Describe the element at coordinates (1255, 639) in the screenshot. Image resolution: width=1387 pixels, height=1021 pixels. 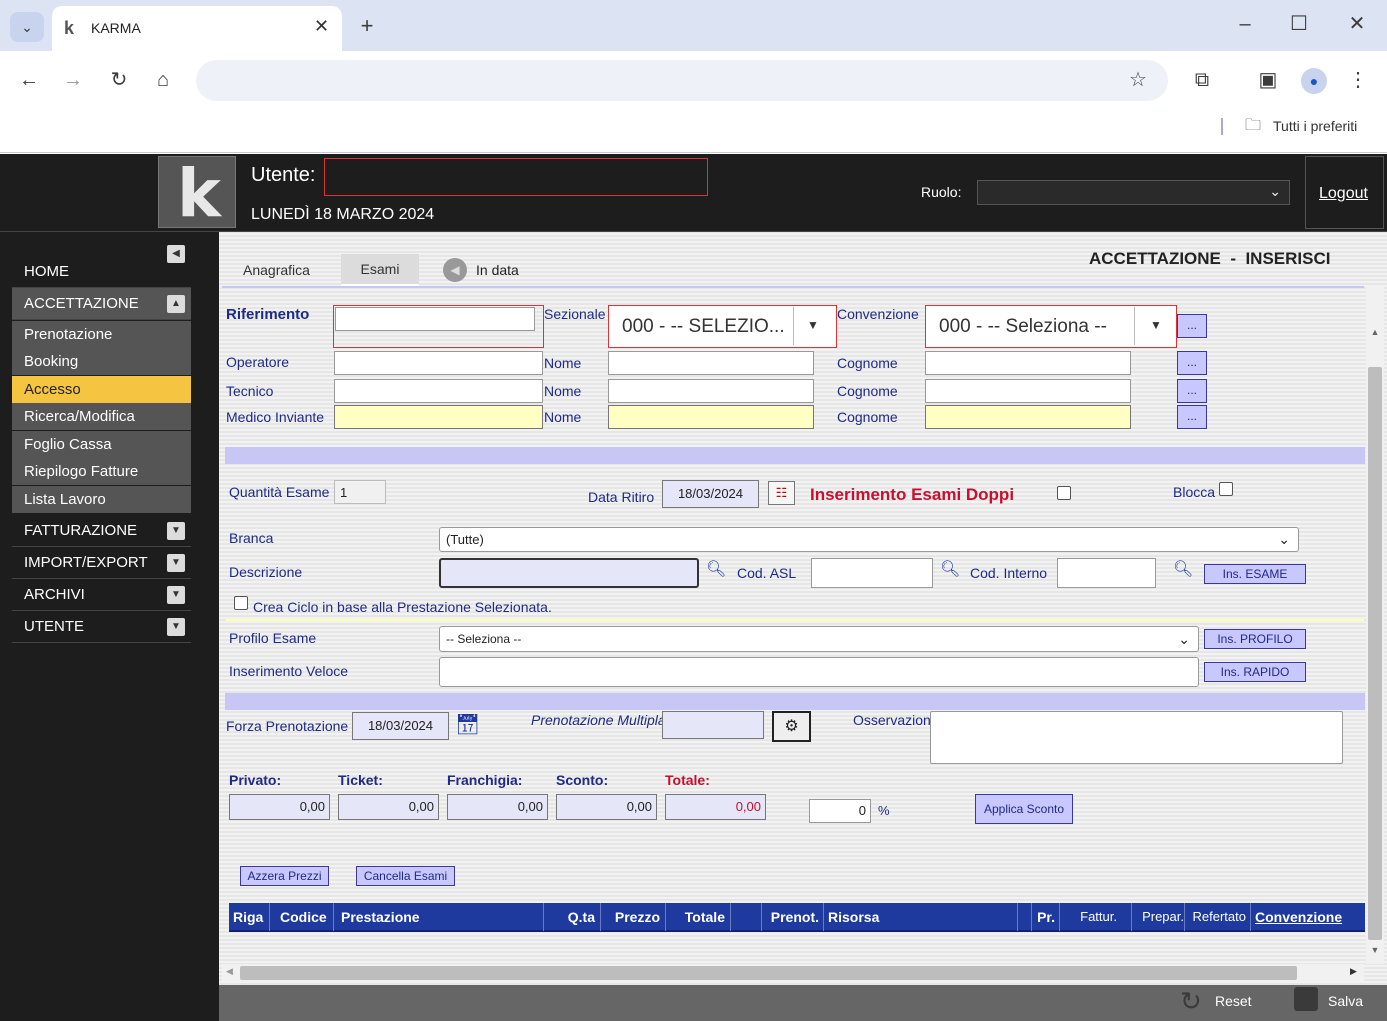
I see `ins-profilo-button: Ins. PROFILO` at that location.